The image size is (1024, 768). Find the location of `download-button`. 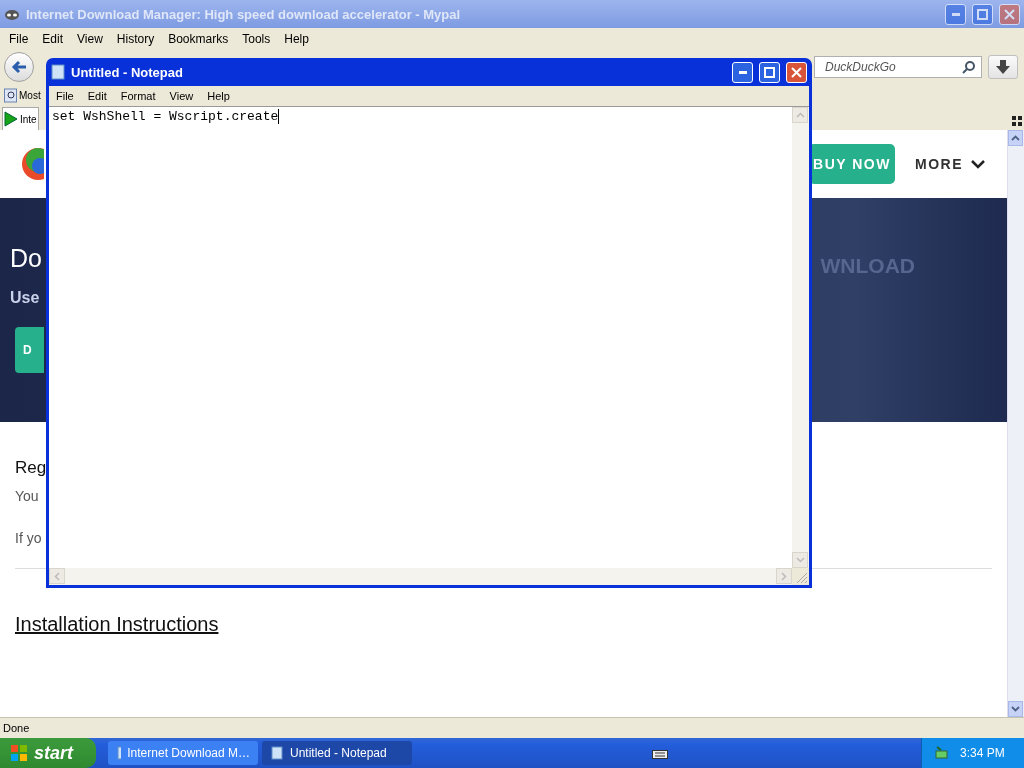

download-button is located at coordinates (1003, 67).